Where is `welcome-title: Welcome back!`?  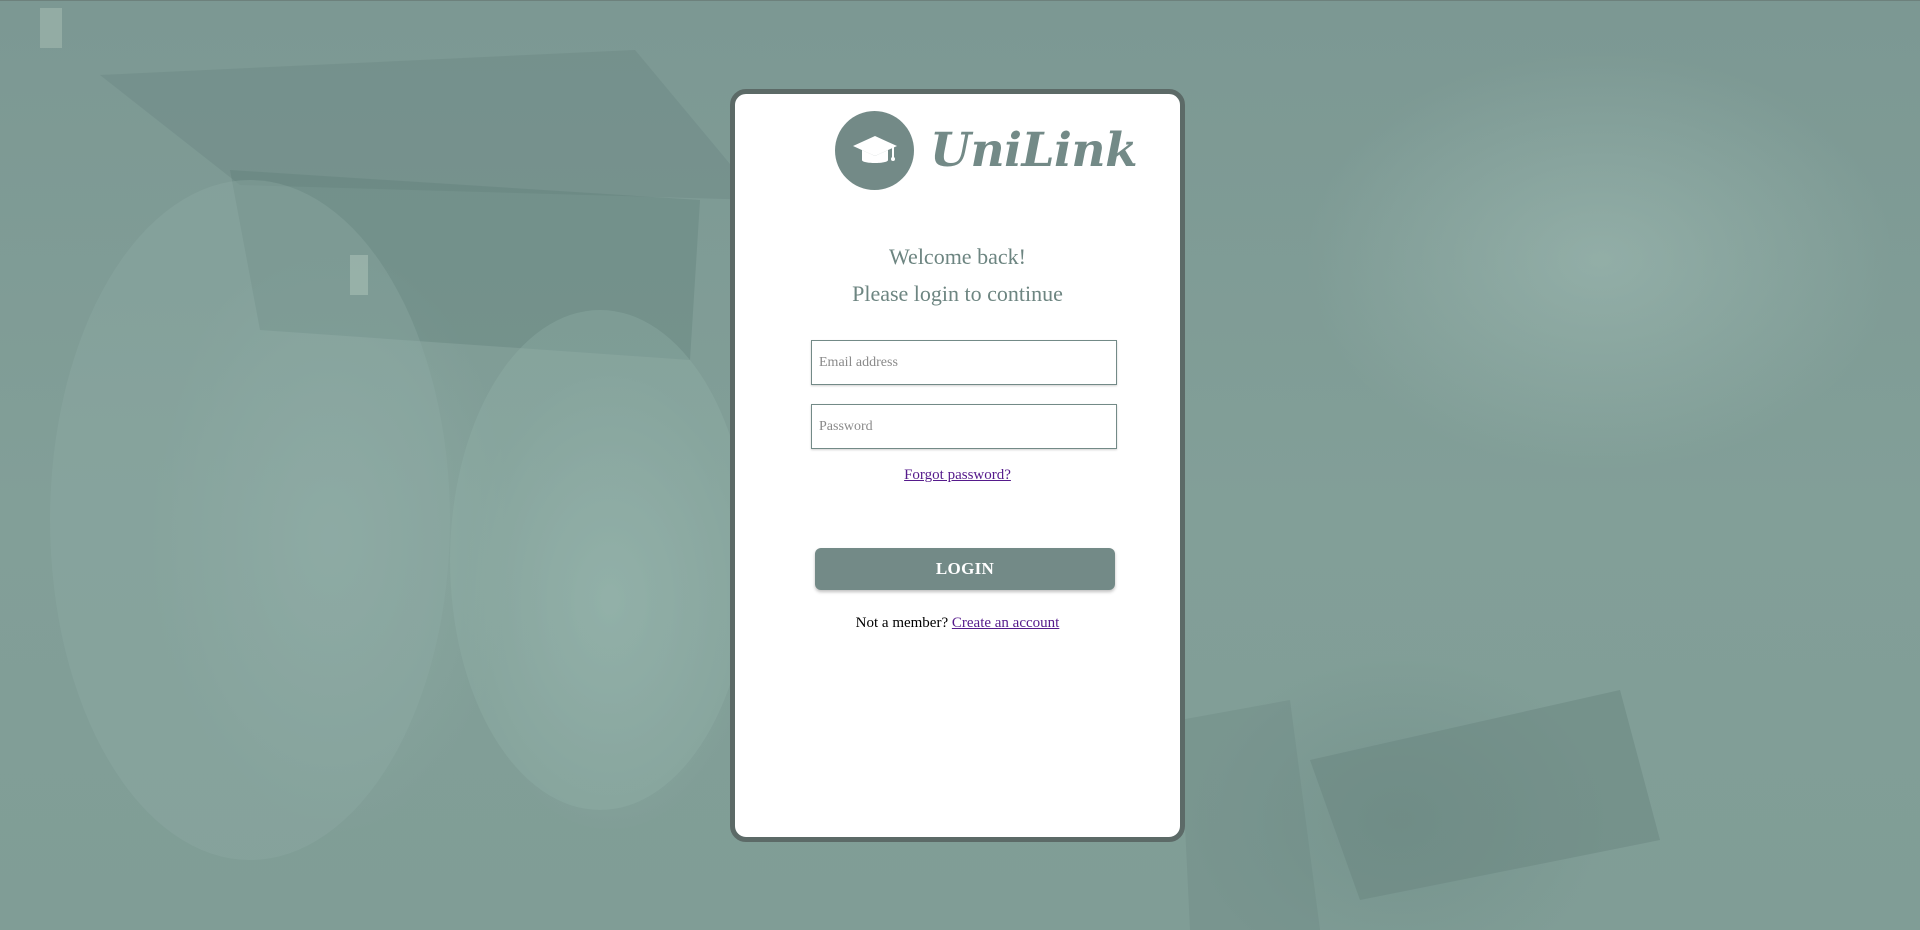
welcome-title: Welcome back! is located at coordinates (957, 256).